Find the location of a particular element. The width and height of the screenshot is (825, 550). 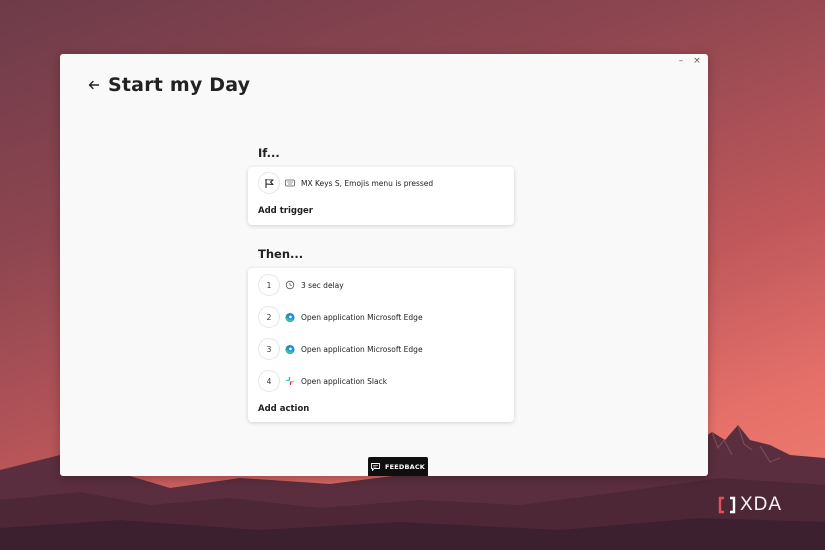

clock-icon is located at coordinates (290, 285).